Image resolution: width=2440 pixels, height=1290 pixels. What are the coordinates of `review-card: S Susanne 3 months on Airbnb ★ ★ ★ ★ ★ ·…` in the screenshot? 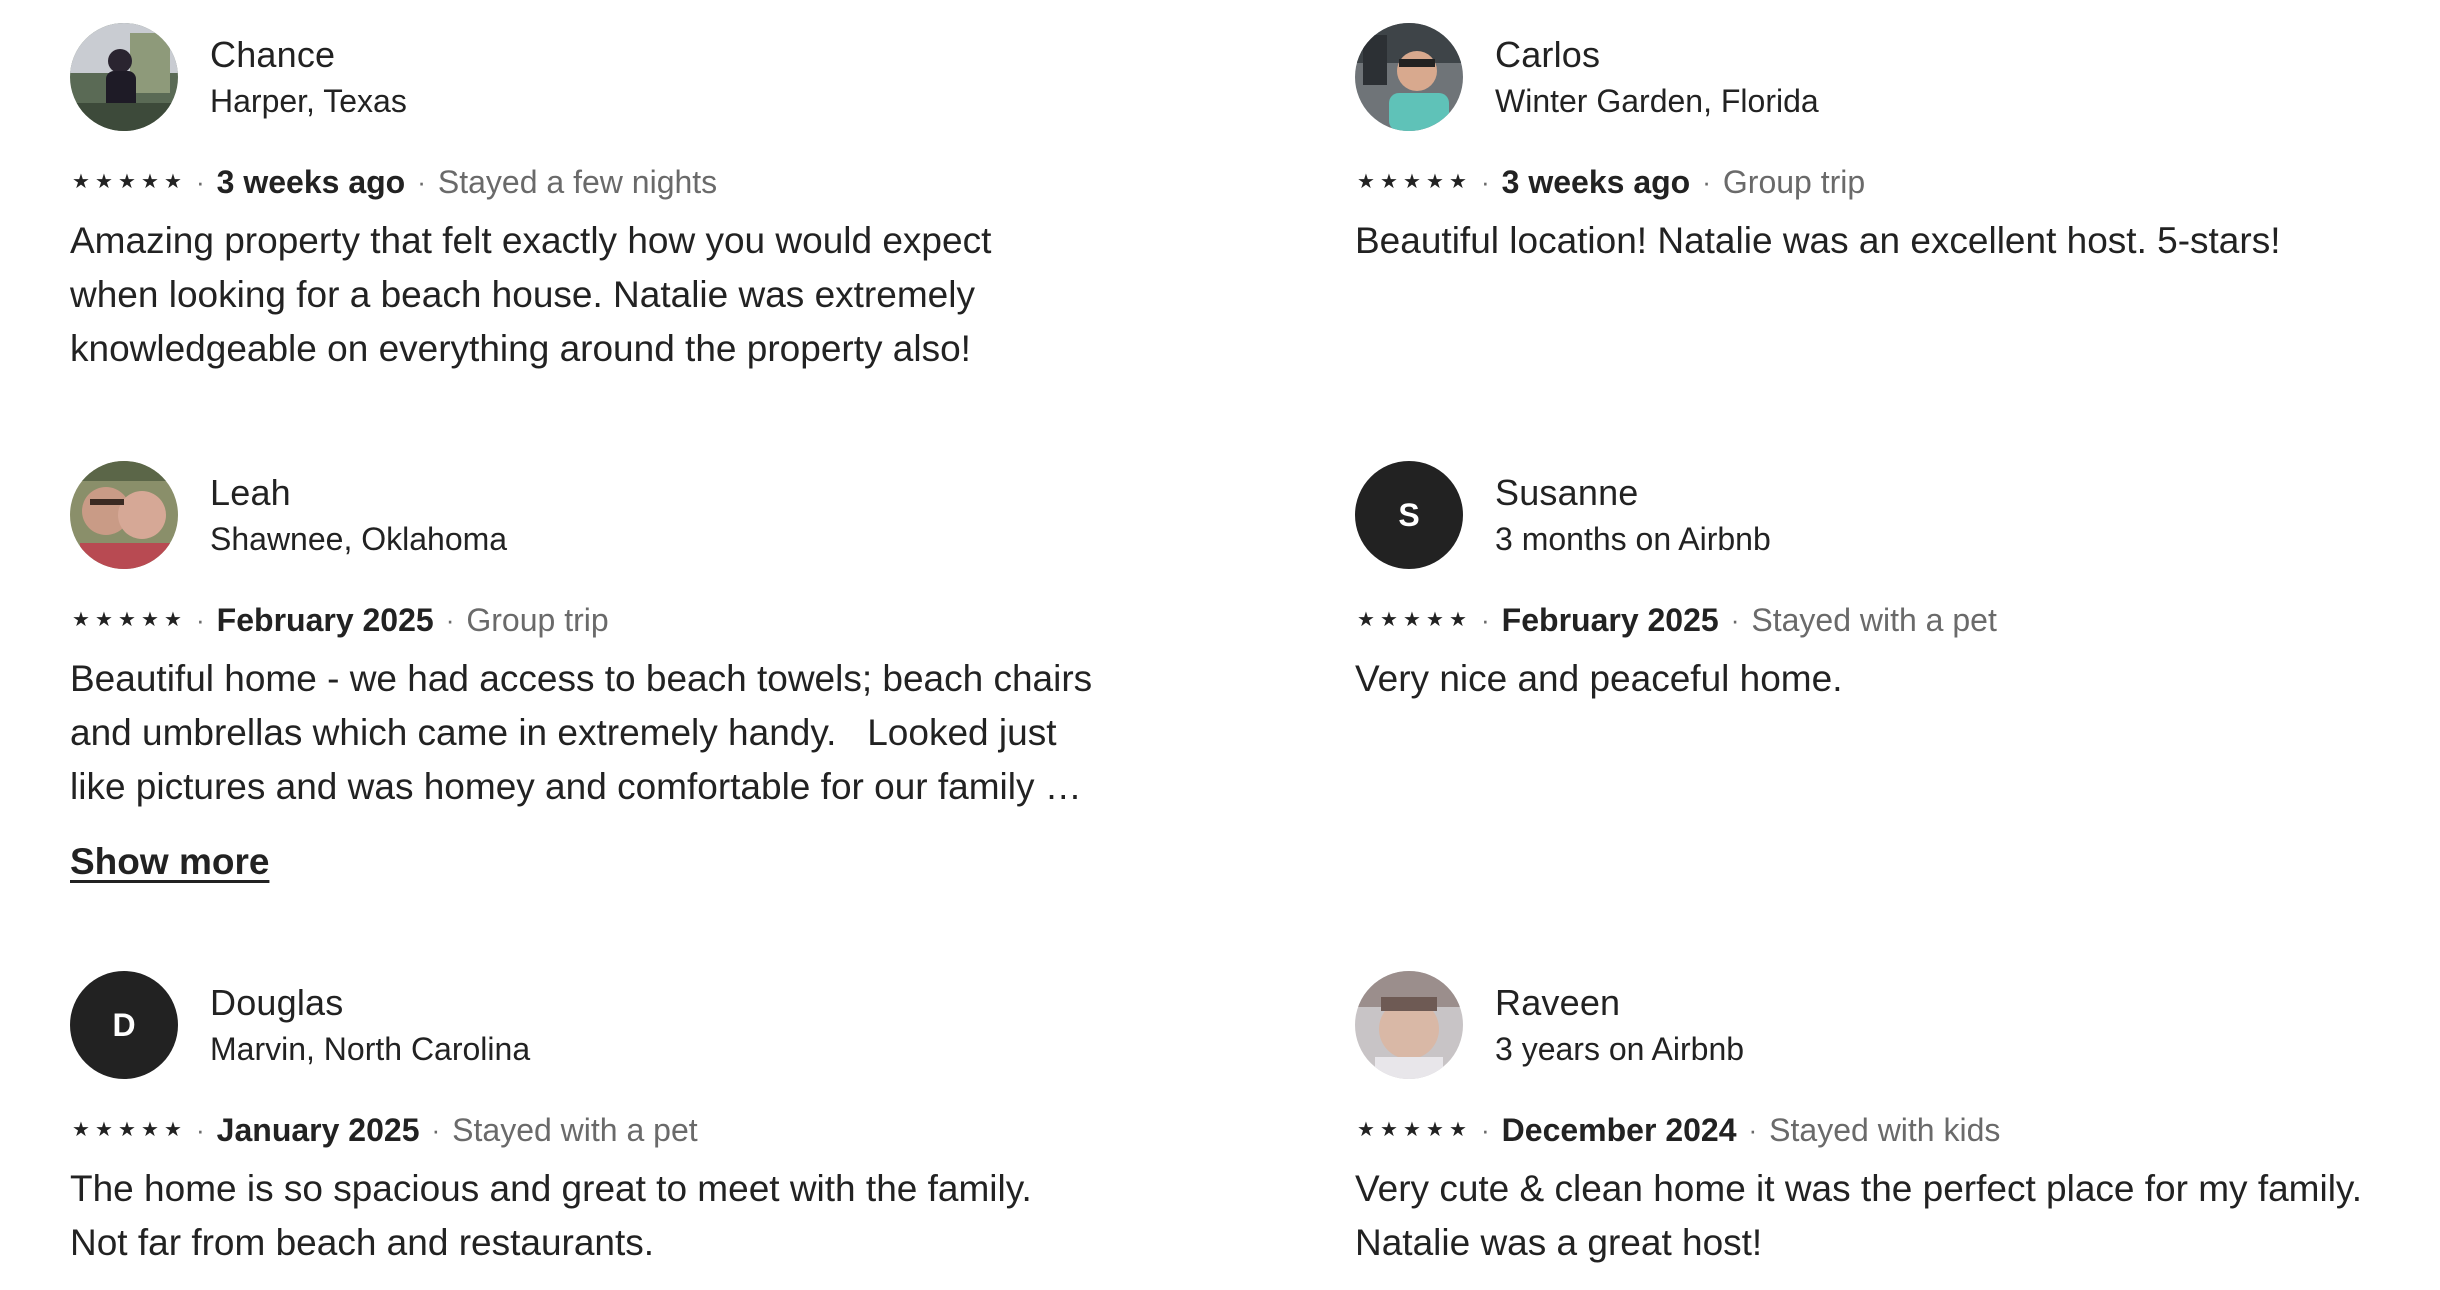 It's located at (1897, 583).